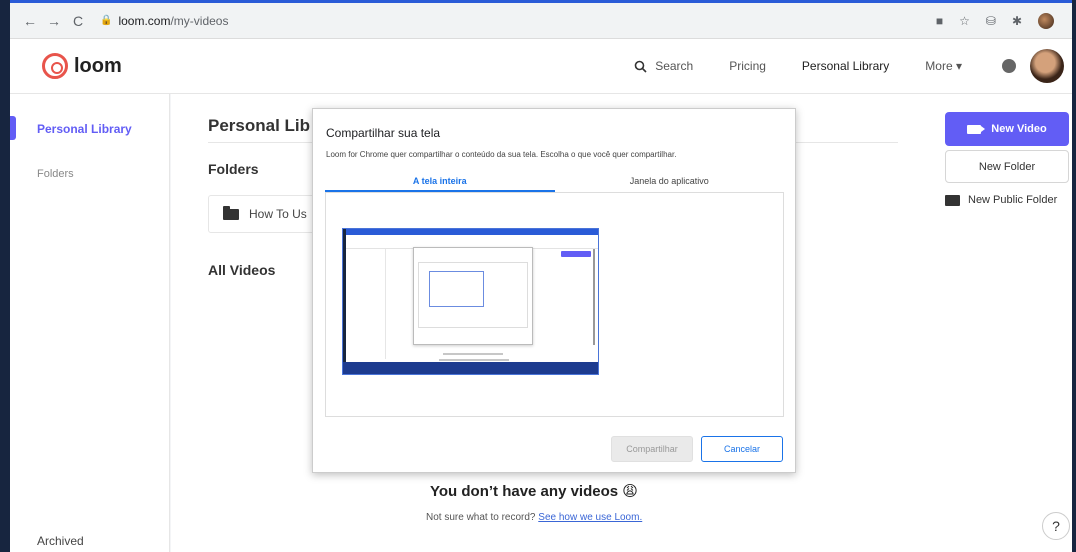  What do you see at coordinates (674, 66) in the screenshot?
I see `search-label: Search` at bounding box center [674, 66].